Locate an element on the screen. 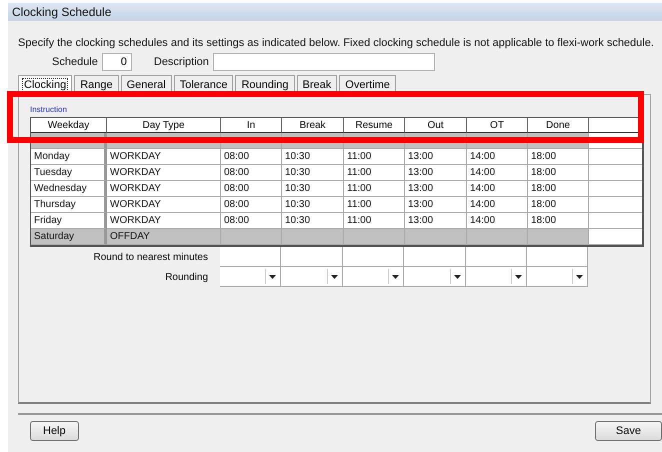 The image size is (662, 452). description-field is located at coordinates (323, 62).